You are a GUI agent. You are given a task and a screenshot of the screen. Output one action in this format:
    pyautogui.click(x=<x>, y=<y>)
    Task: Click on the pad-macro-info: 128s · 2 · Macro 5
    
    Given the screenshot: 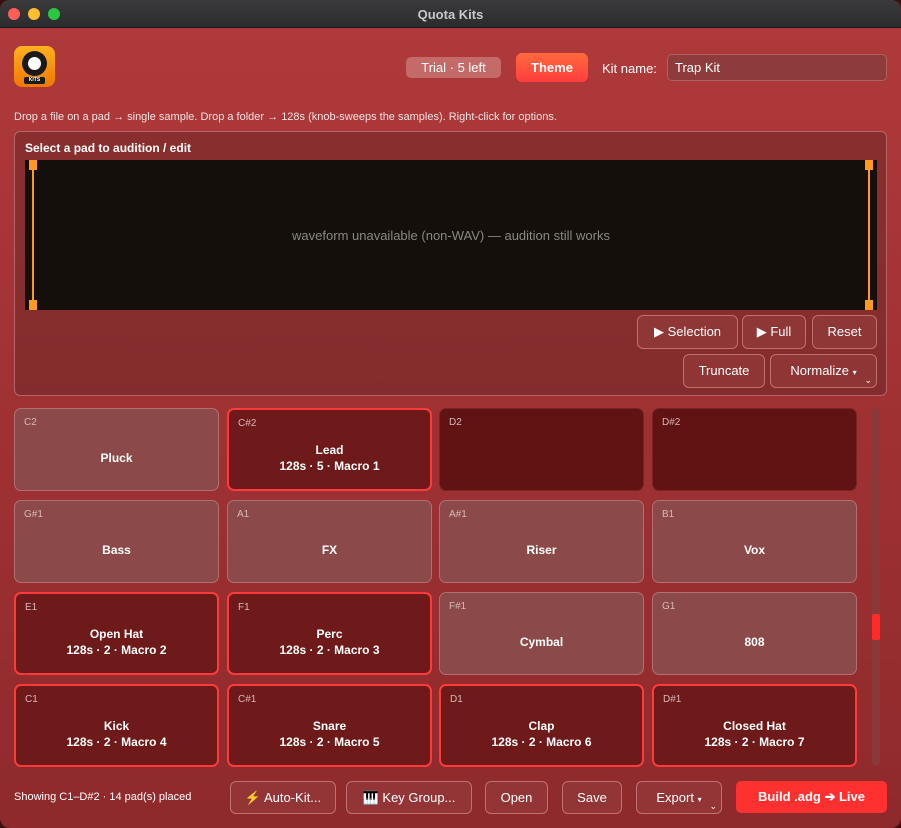 What is the action you would take?
    pyautogui.click(x=329, y=742)
    